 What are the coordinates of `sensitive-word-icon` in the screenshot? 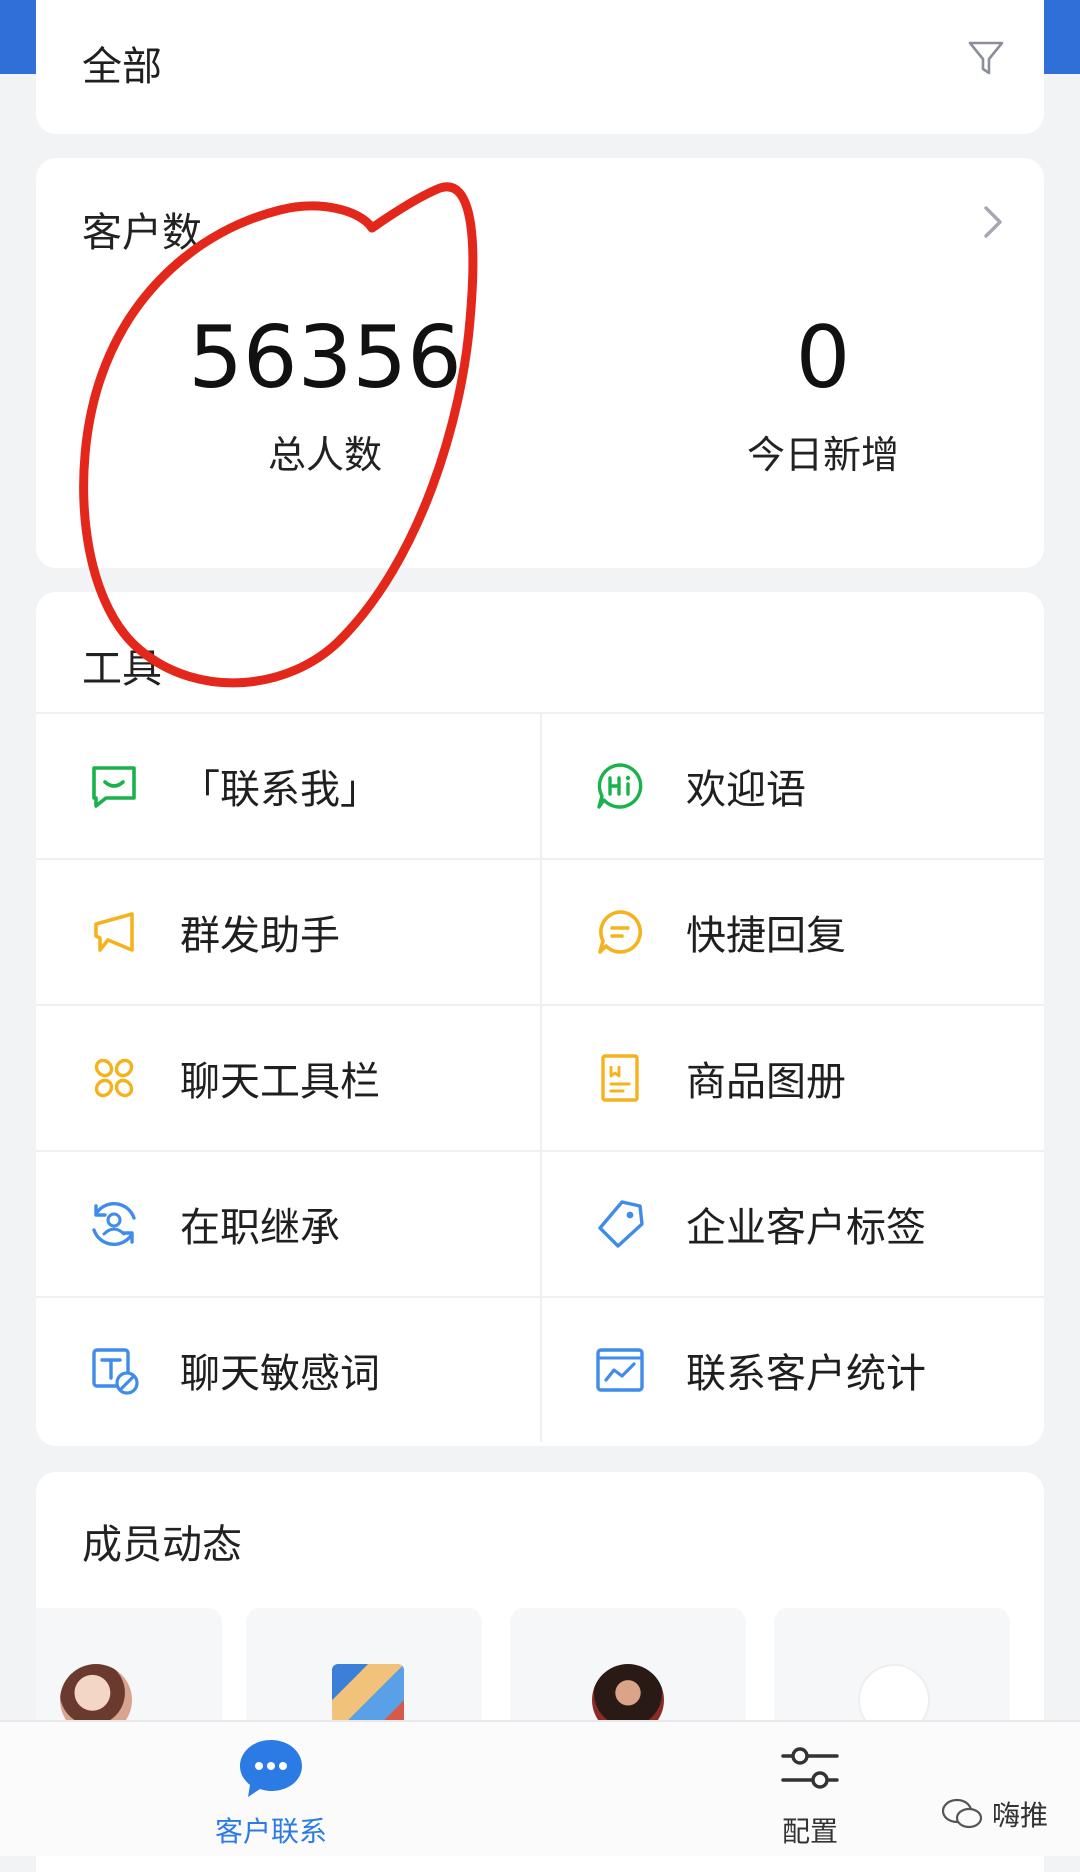 It's located at (115, 1371).